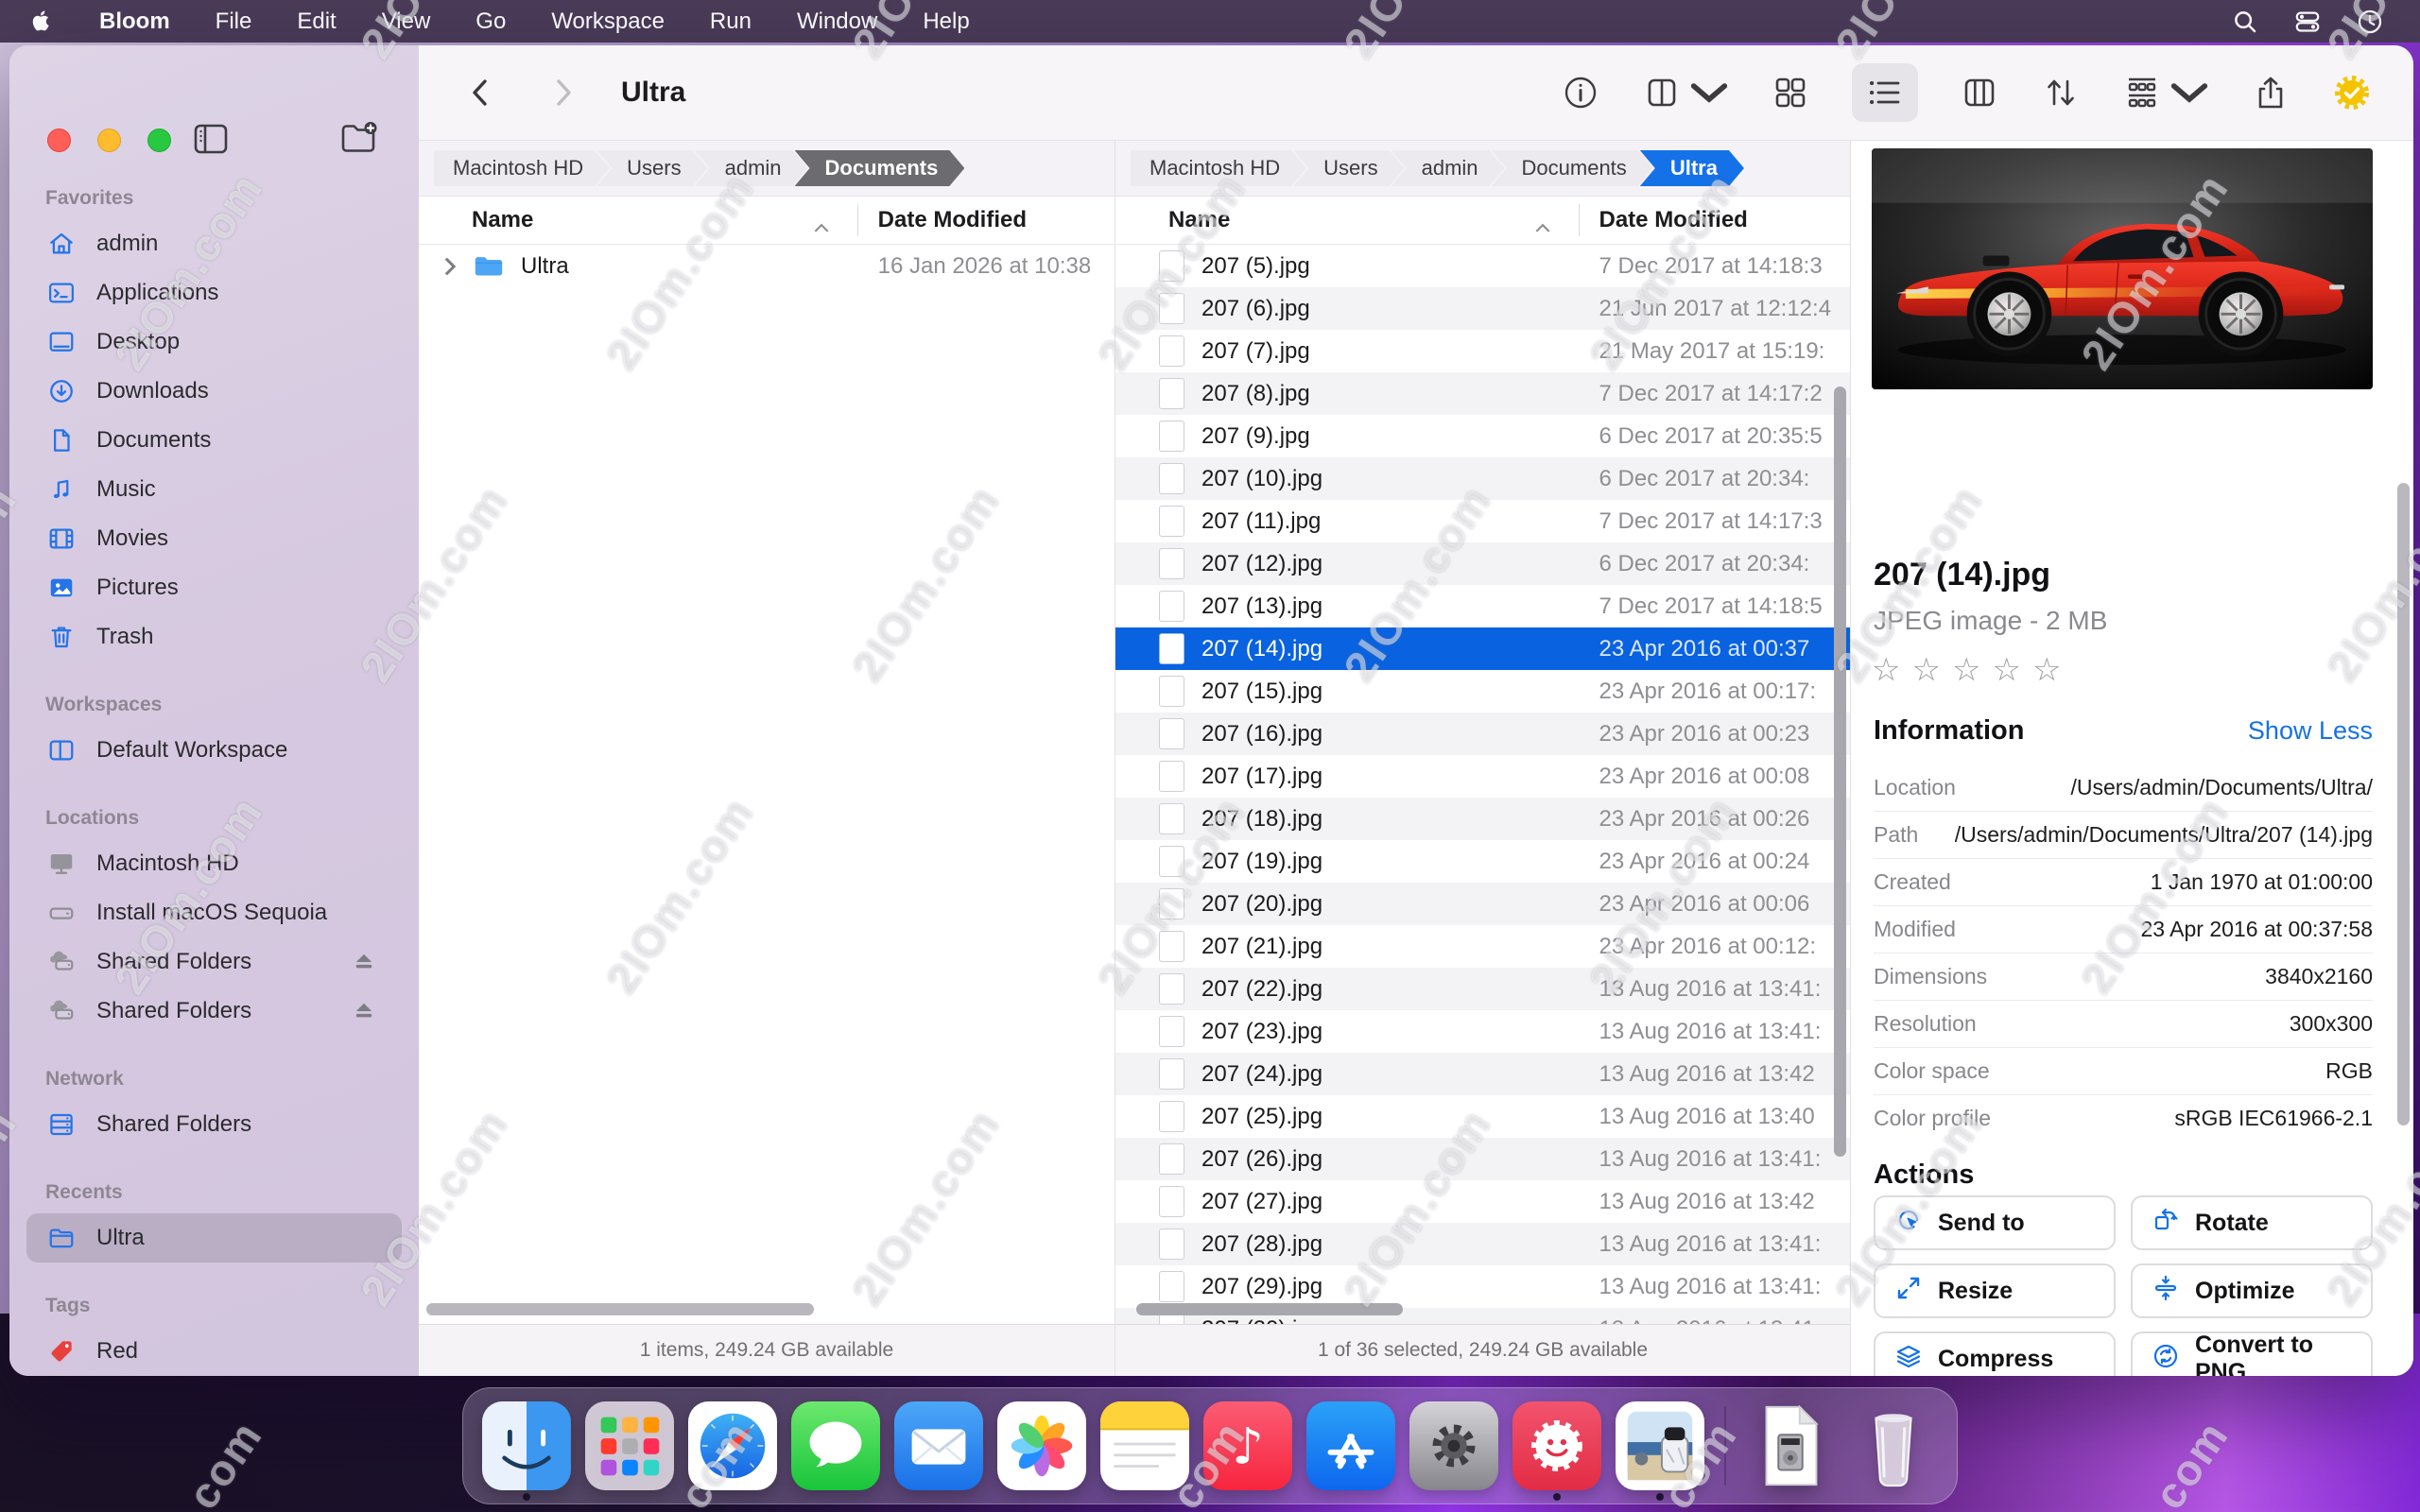 The image size is (2420, 1512). I want to click on clock-icon, so click(2370, 22).